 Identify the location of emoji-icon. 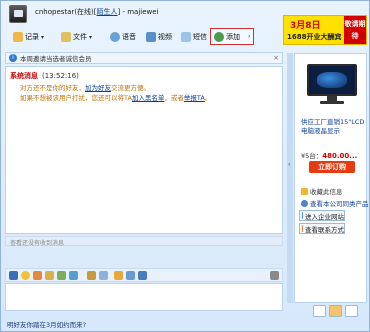
(25, 275).